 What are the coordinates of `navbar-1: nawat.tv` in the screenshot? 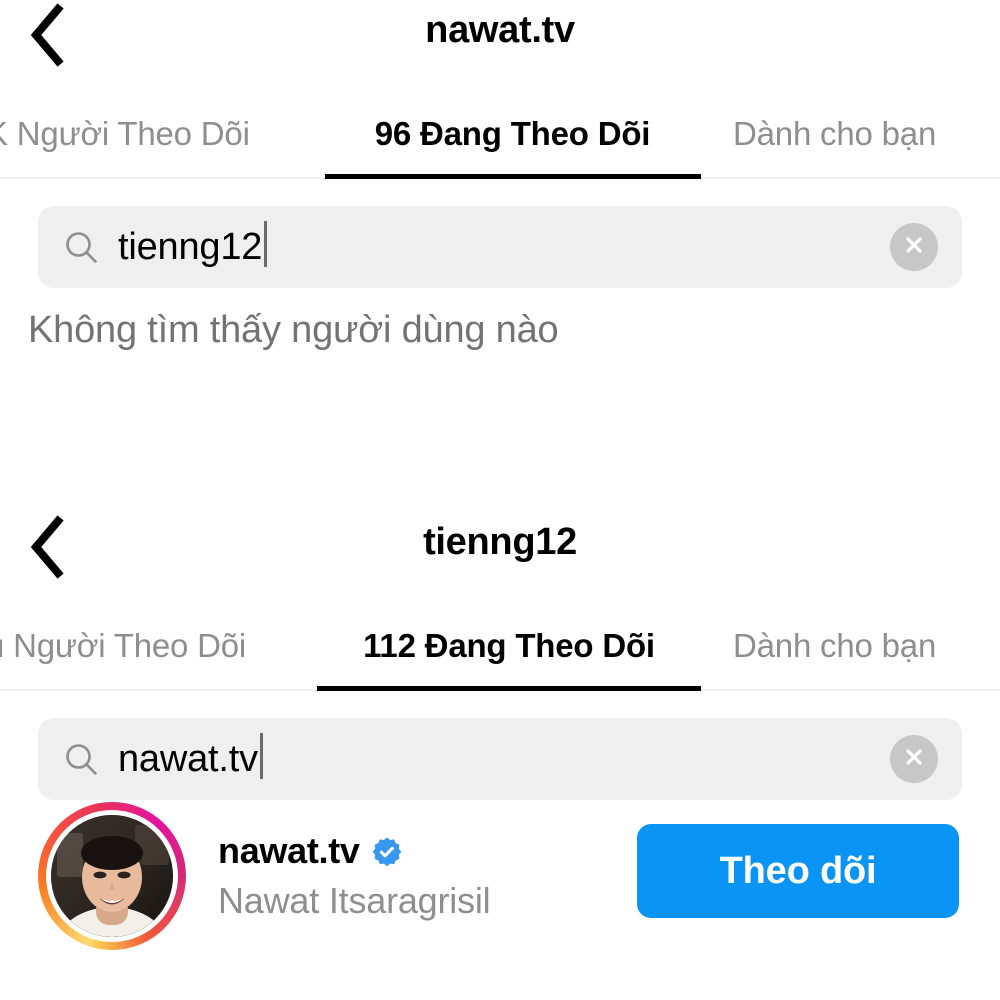 It's located at (500, 44).